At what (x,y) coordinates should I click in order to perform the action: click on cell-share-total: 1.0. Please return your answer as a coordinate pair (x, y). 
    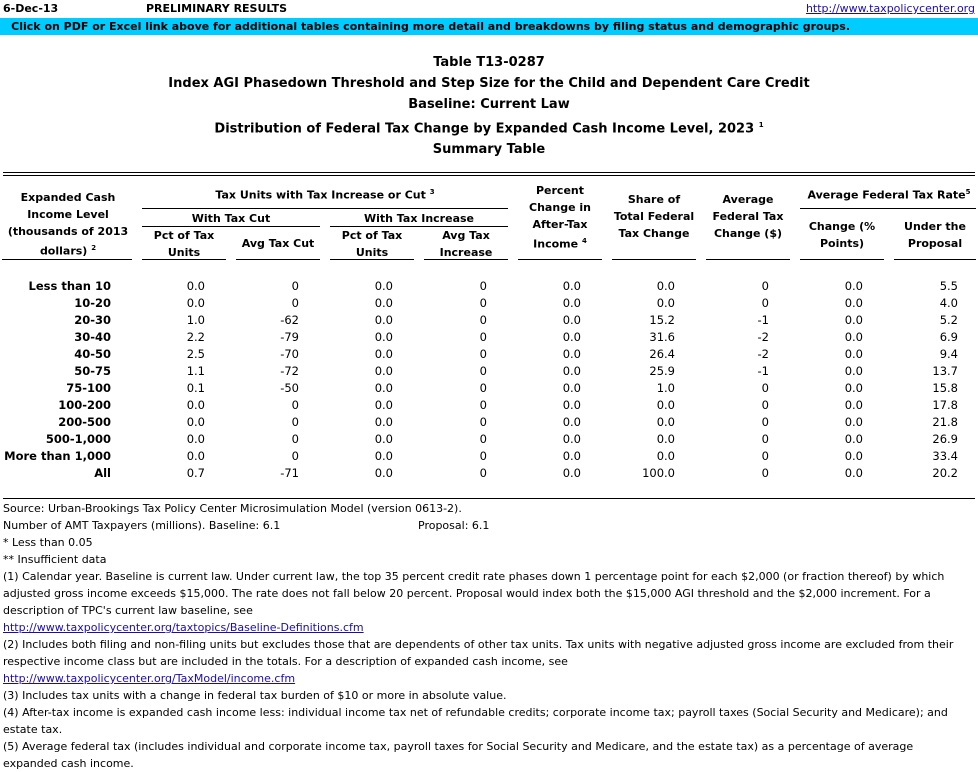
    Looking at the image, I should click on (665, 388).